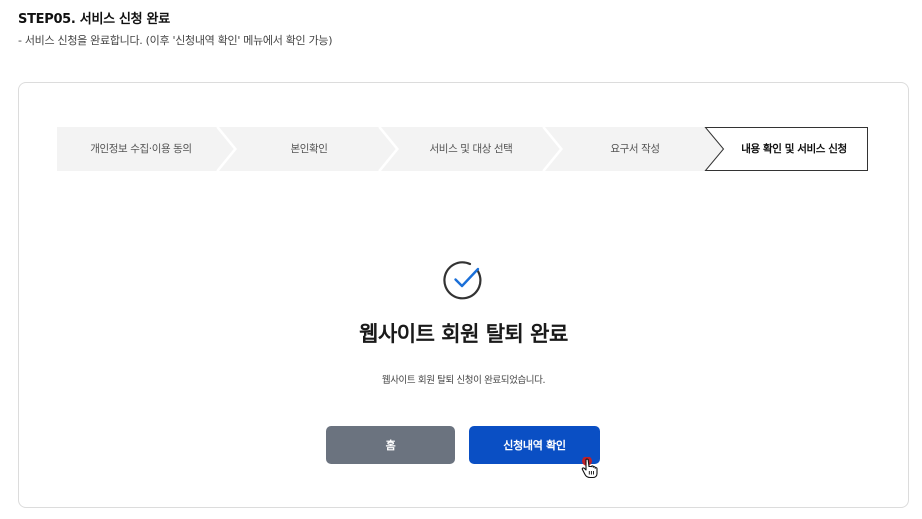 This screenshot has height=519, width=922. I want to click on step-label-4: 요구서 작성, so click(635, 149).